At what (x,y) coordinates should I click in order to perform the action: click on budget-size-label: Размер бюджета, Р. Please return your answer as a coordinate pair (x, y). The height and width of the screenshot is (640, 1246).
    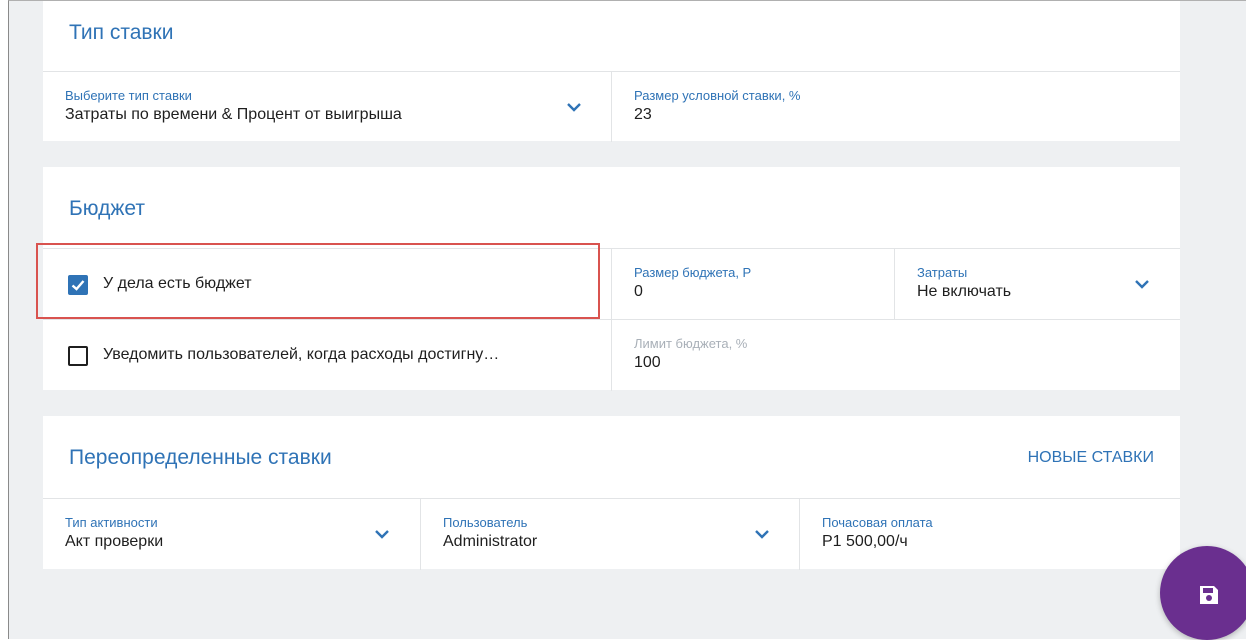
    Looking at the image, I should click on (693, 272).